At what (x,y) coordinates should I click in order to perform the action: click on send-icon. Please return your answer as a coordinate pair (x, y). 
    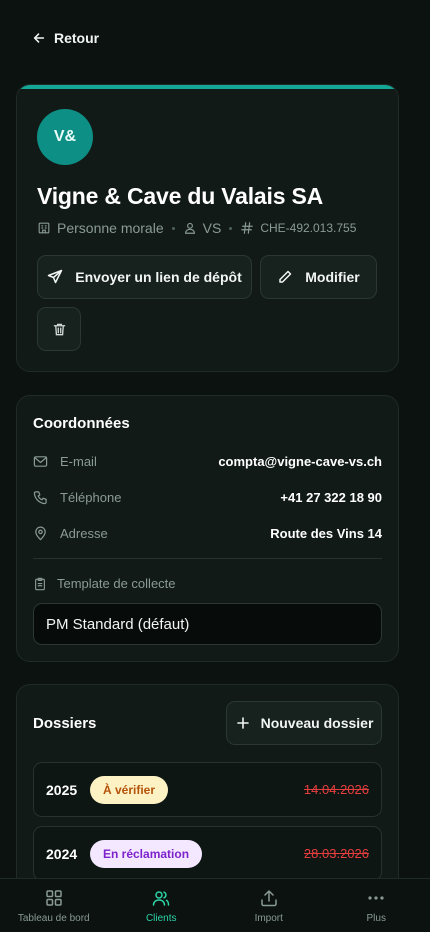
    Looking at the image, I should click on (55, 276).